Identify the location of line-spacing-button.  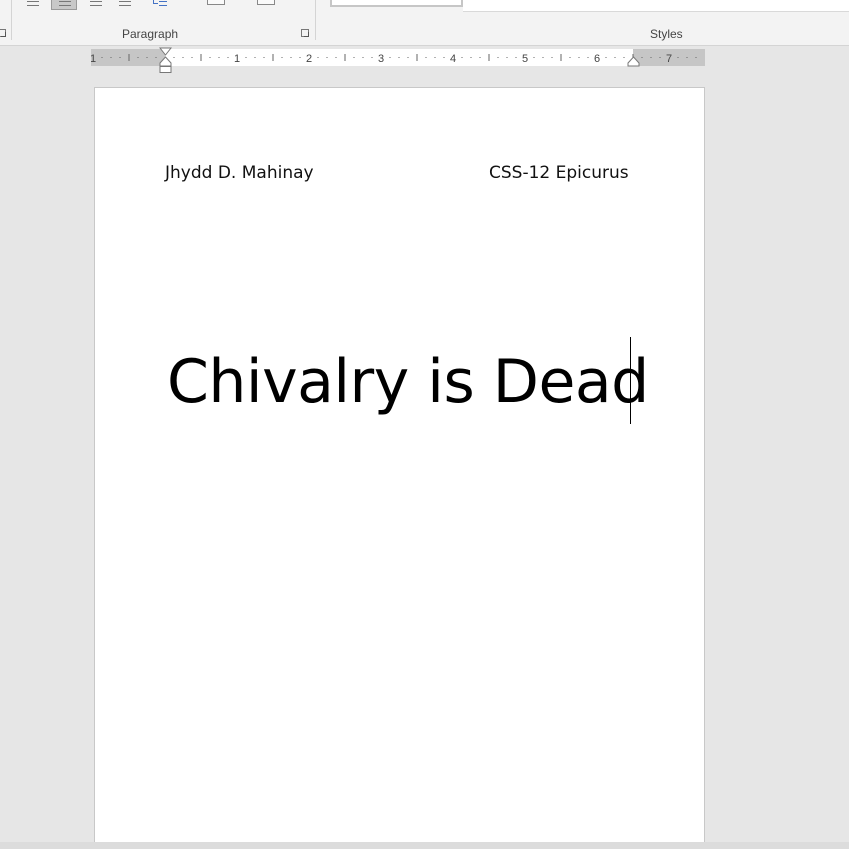
(161, 5).